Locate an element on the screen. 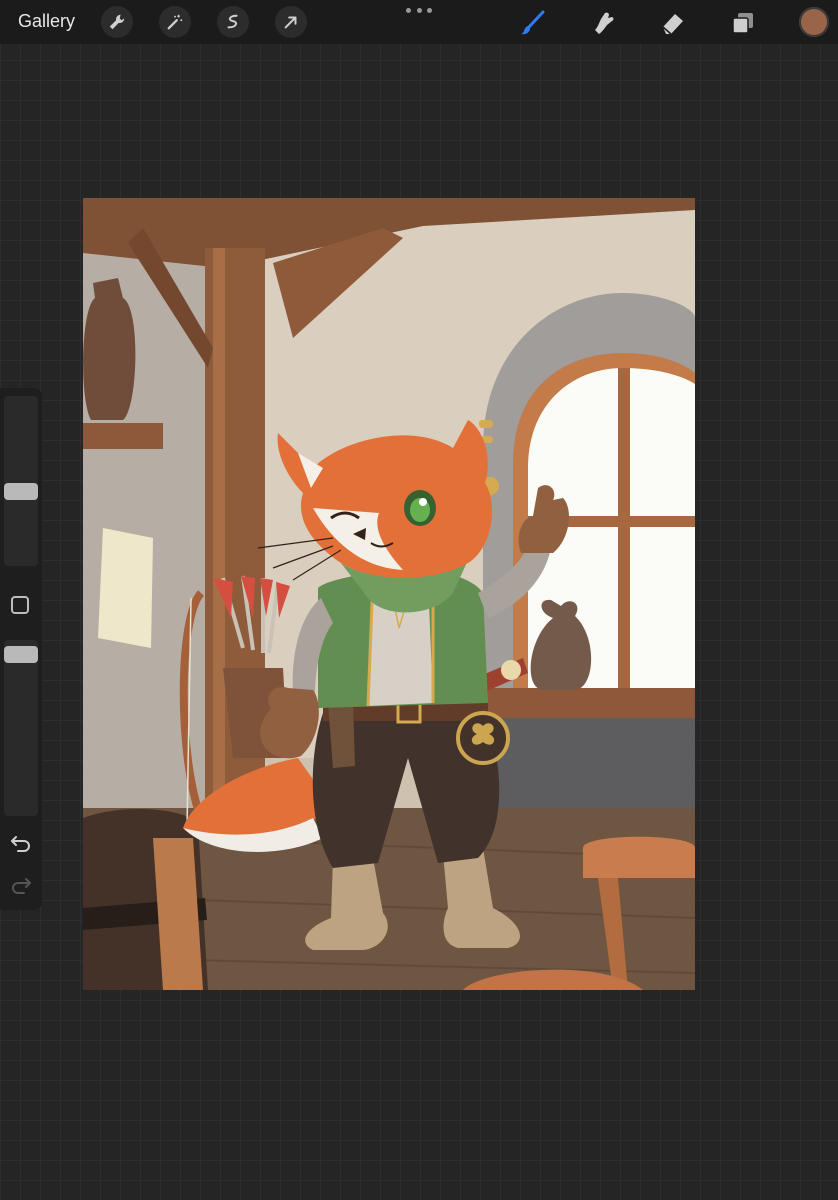  opacity-thumb is located at coordinates (21, 654).